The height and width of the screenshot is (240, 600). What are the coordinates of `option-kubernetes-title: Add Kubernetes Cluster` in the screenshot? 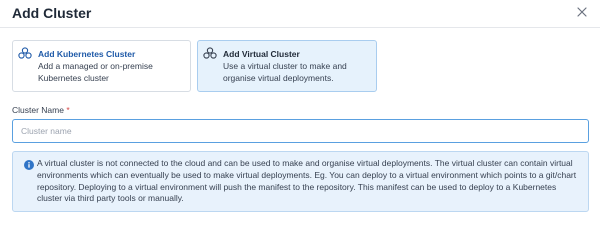 It's located at (87, 54).